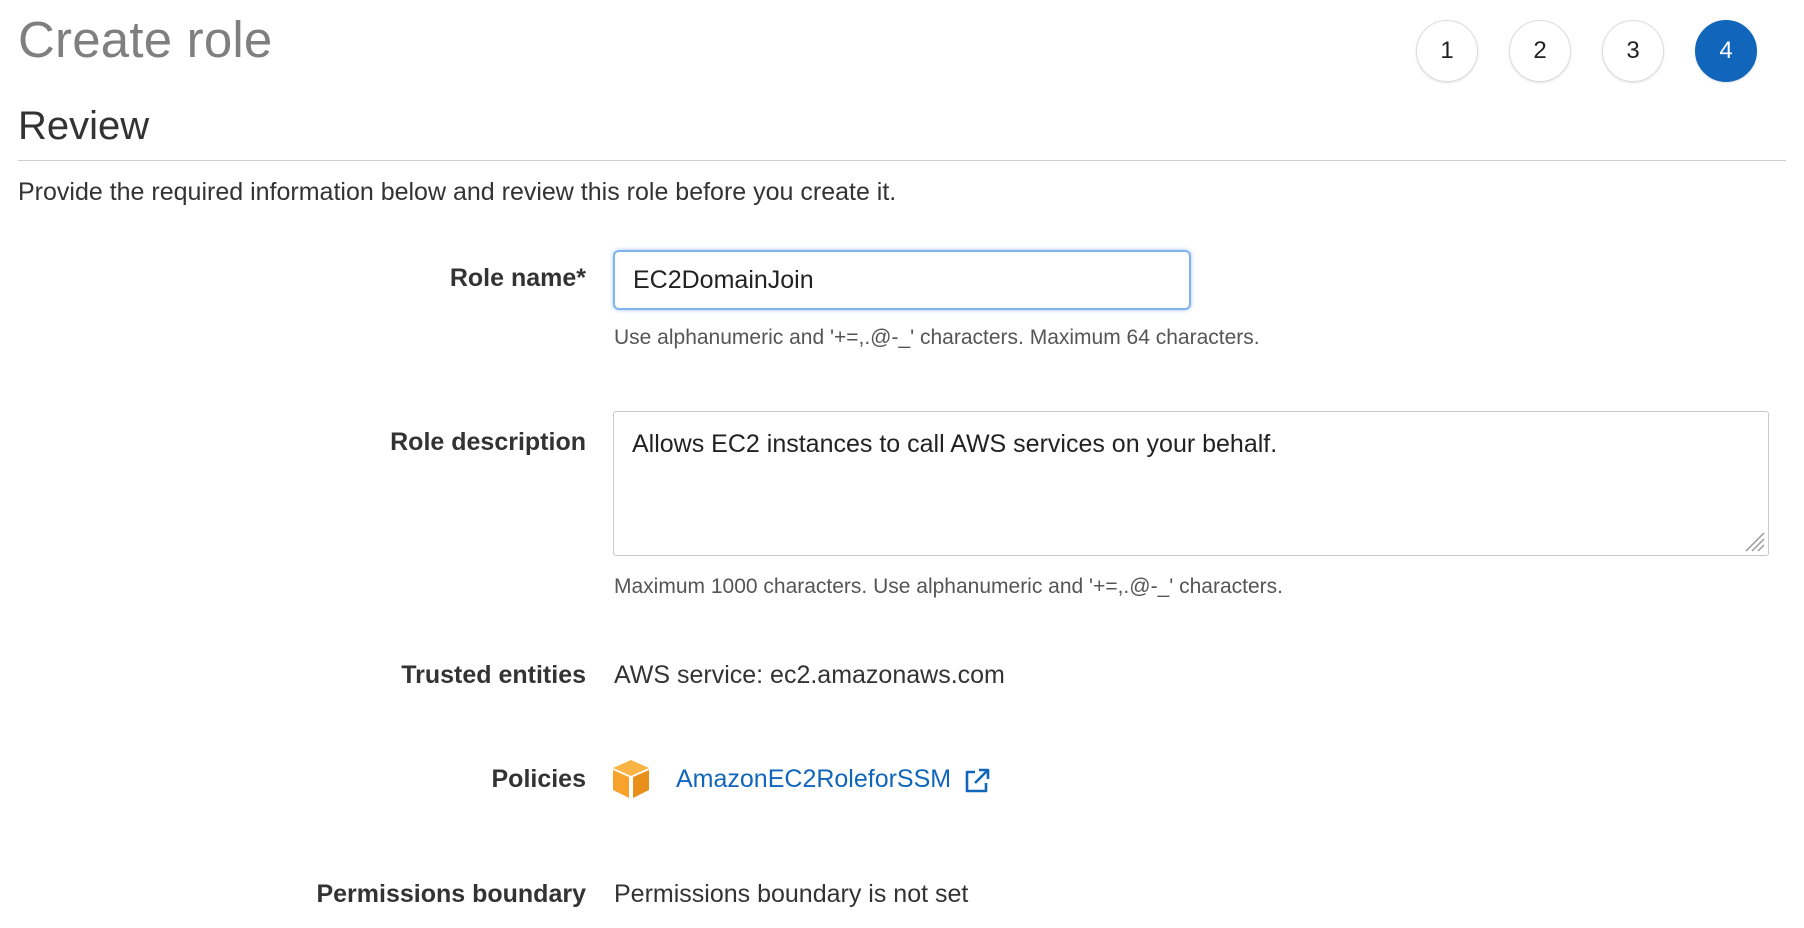 The image size is (1804, 928). What do you see at coordinates (902, 160) in the screenshot?
I see `section-divider` at bounding box center [902, 160].